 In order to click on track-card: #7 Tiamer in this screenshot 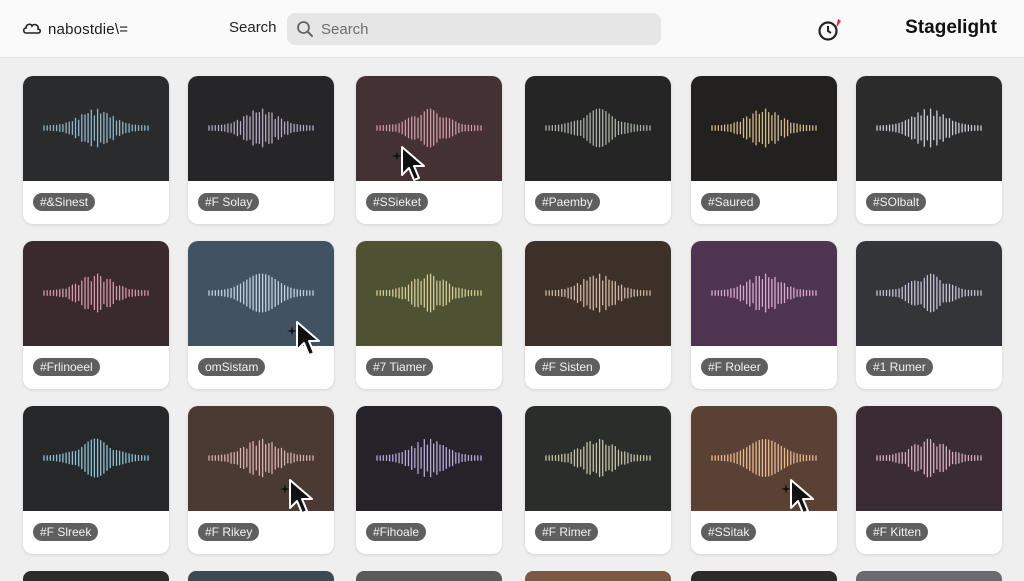, I will do `click(429, 315)`.